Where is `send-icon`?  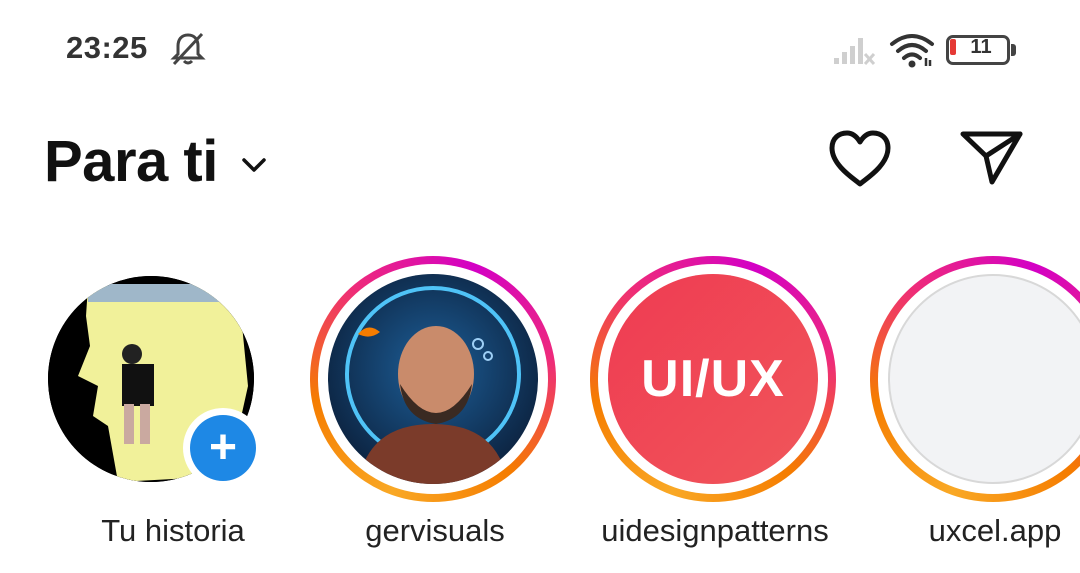
send-icon is located at coordinates (991, 157).